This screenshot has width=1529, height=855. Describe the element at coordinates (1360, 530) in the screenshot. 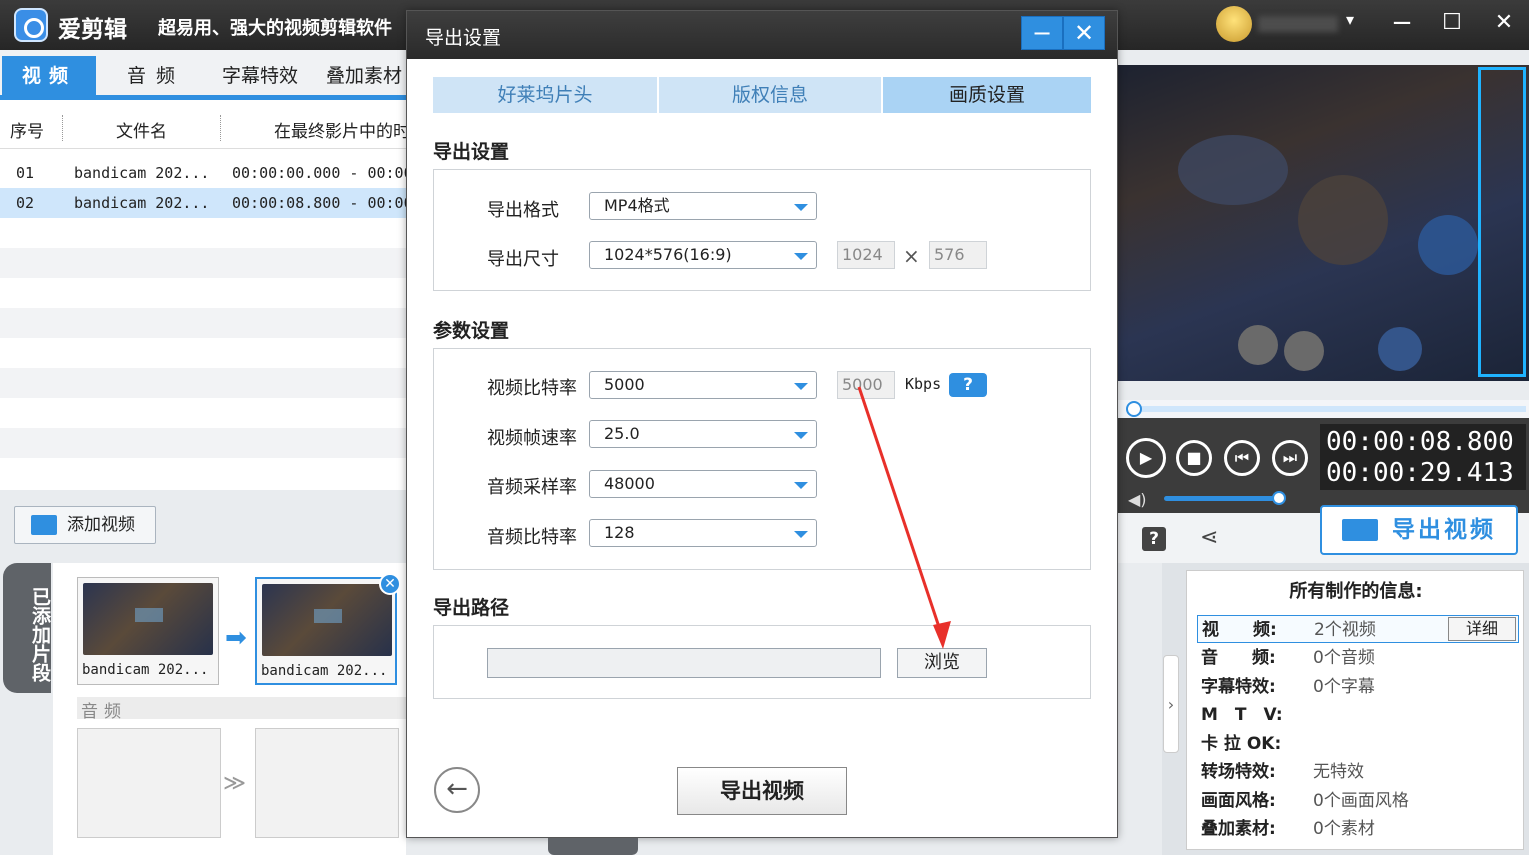

I see `export-icon` at that location.